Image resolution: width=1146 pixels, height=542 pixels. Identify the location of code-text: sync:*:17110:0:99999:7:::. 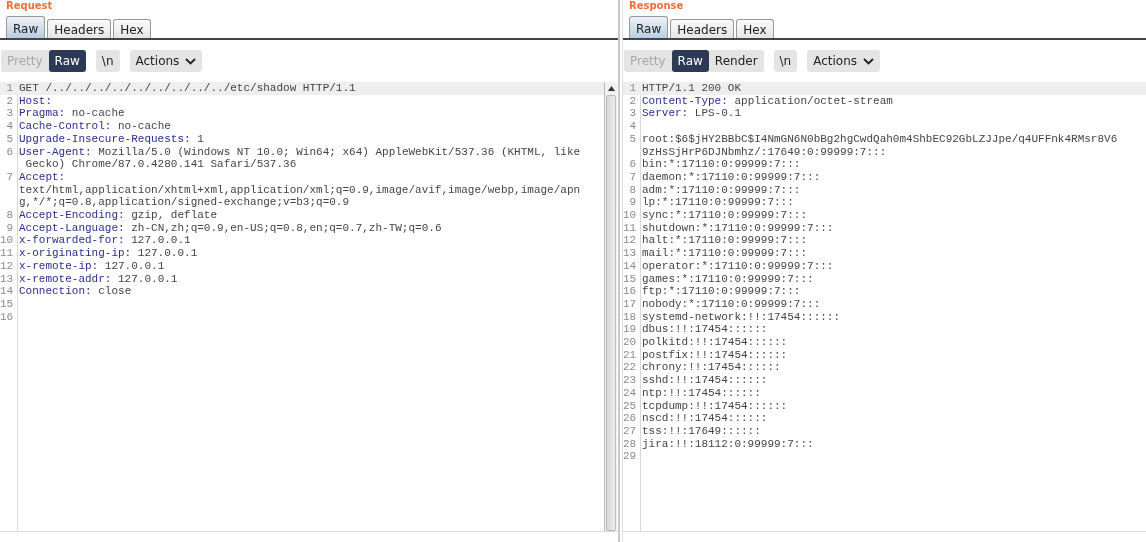
(725, 215).